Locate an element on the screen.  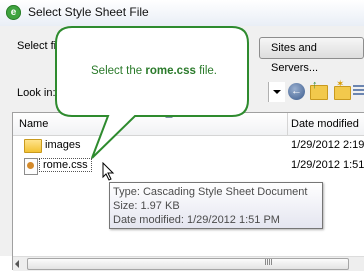
callout-prefix: Select the is located at coordinates (118, 71).